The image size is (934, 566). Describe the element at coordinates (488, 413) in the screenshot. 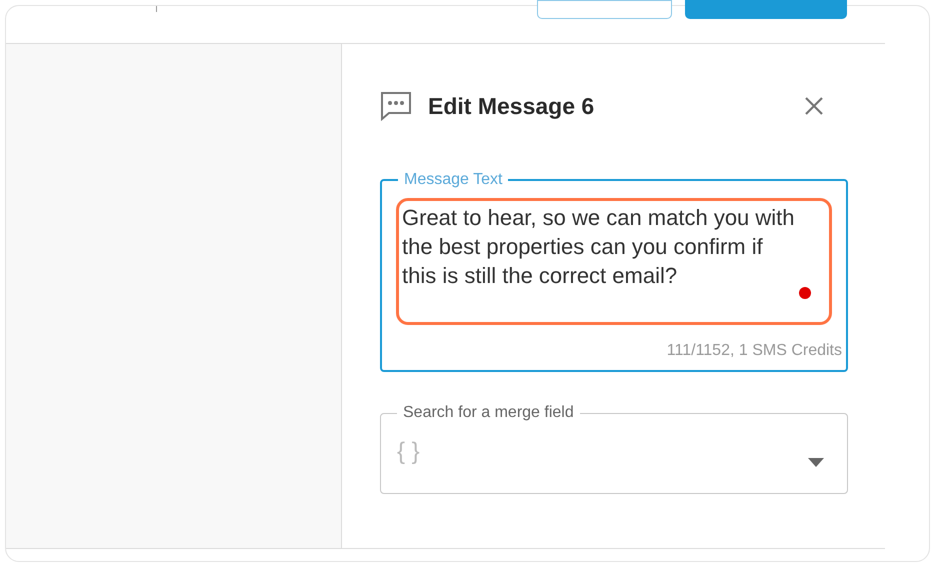

I see `field-label: Search for a merge field` at that location.